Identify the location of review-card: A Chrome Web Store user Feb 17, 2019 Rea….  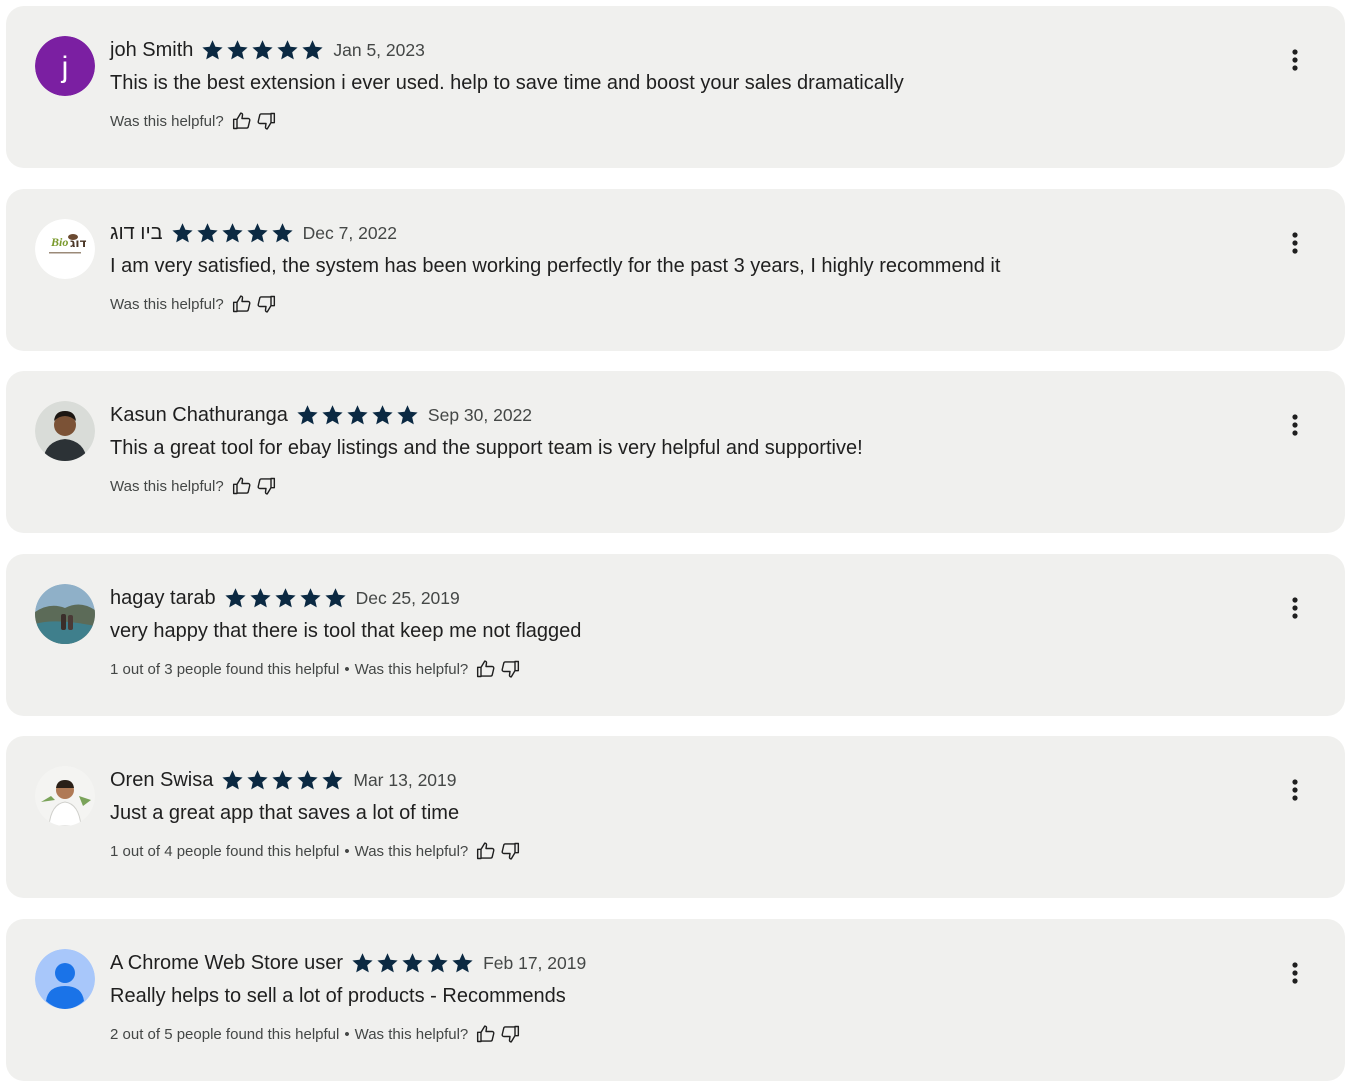
(675, 1000).